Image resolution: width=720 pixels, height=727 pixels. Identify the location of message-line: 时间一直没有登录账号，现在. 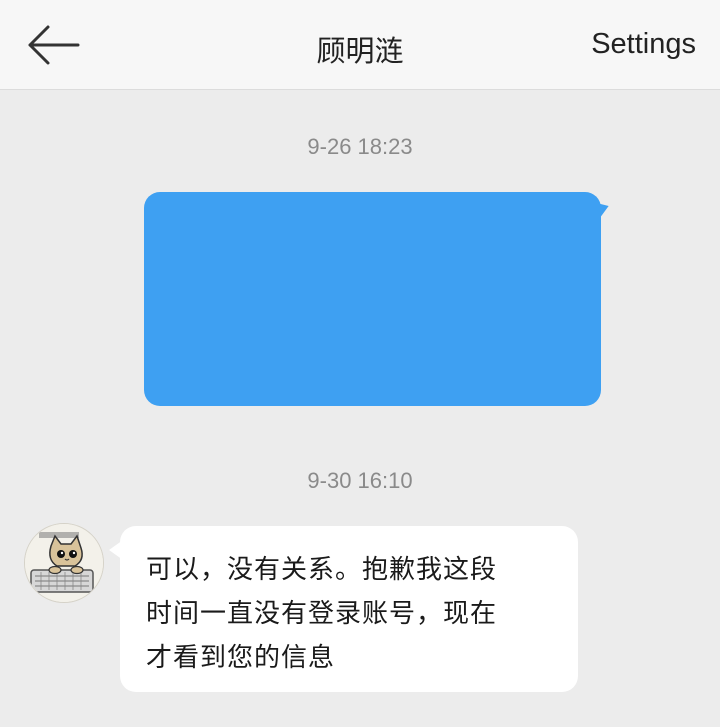
(322, 614).